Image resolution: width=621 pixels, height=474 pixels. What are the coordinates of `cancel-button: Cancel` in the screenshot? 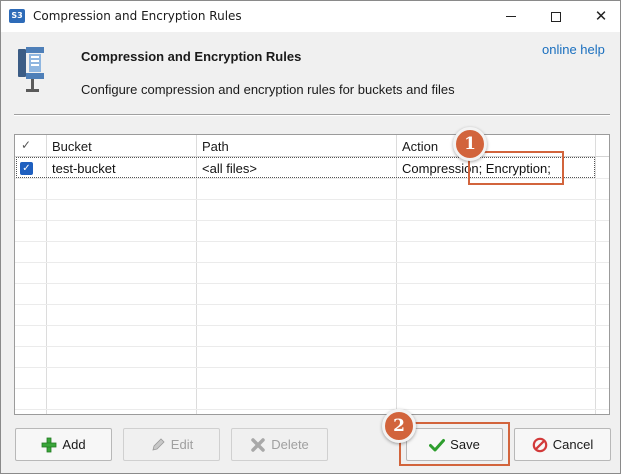 It's located at (562, 444).